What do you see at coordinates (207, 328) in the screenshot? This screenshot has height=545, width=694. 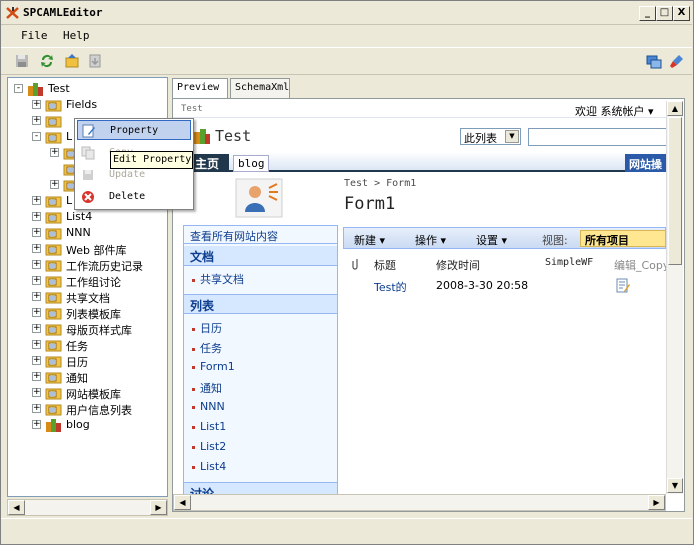 I see `ql-item-list: 日历` at bounding box center [207, 328].